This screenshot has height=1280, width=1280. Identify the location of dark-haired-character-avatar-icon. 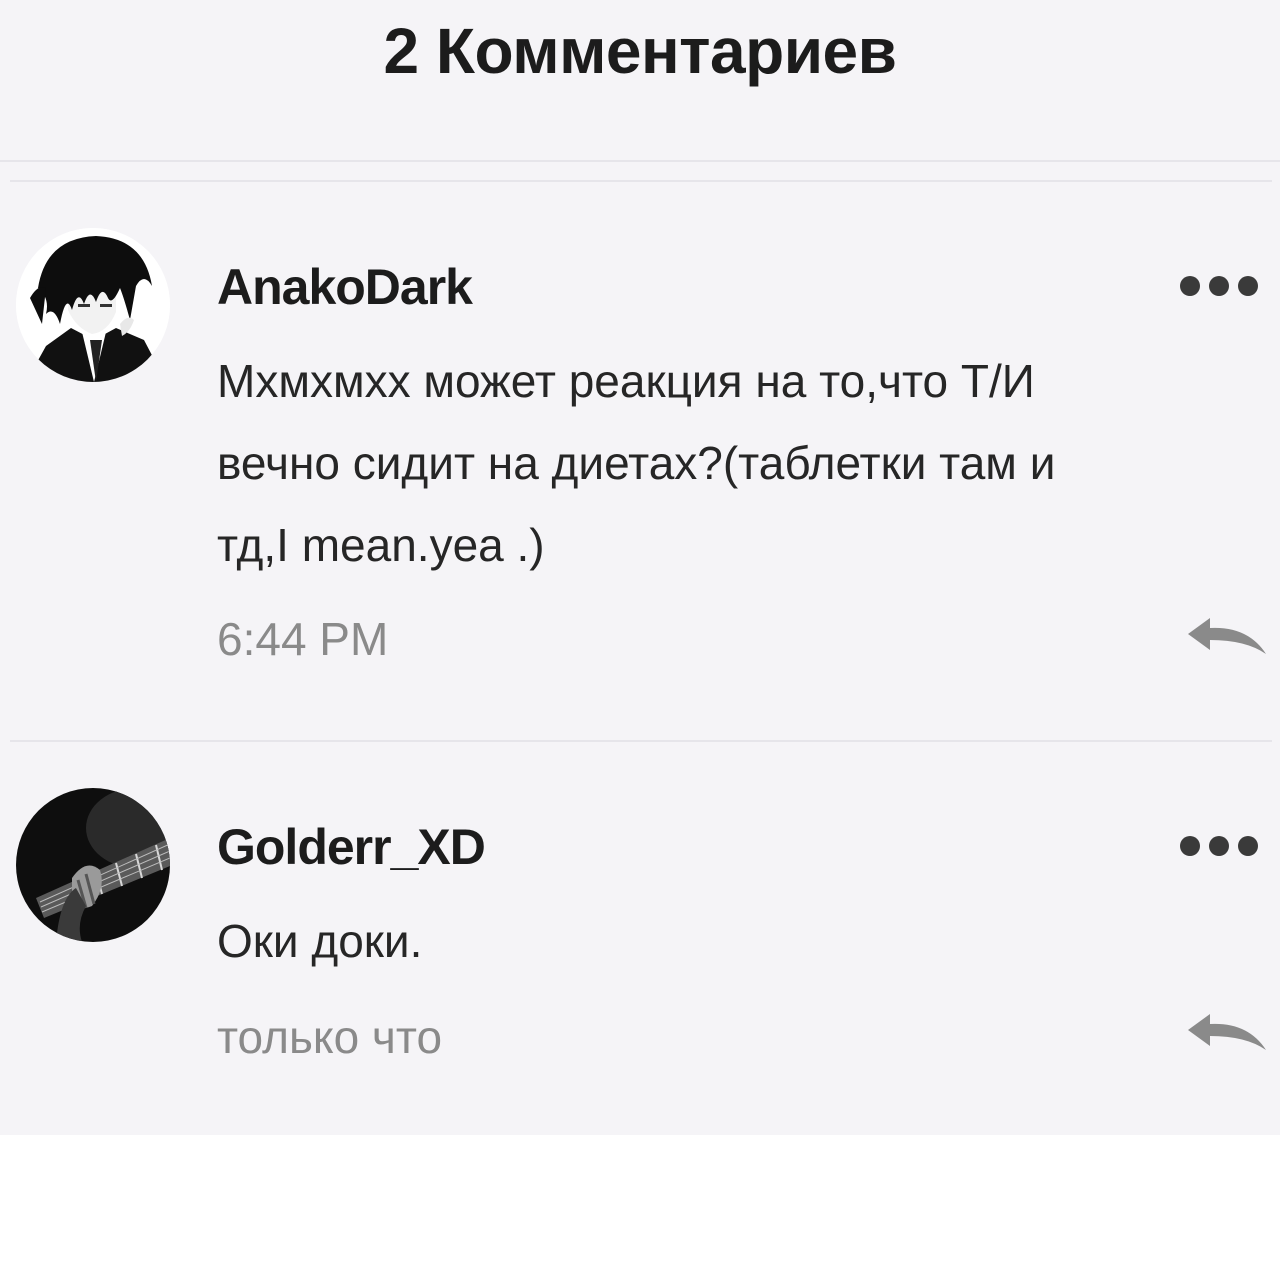
(93, 305).